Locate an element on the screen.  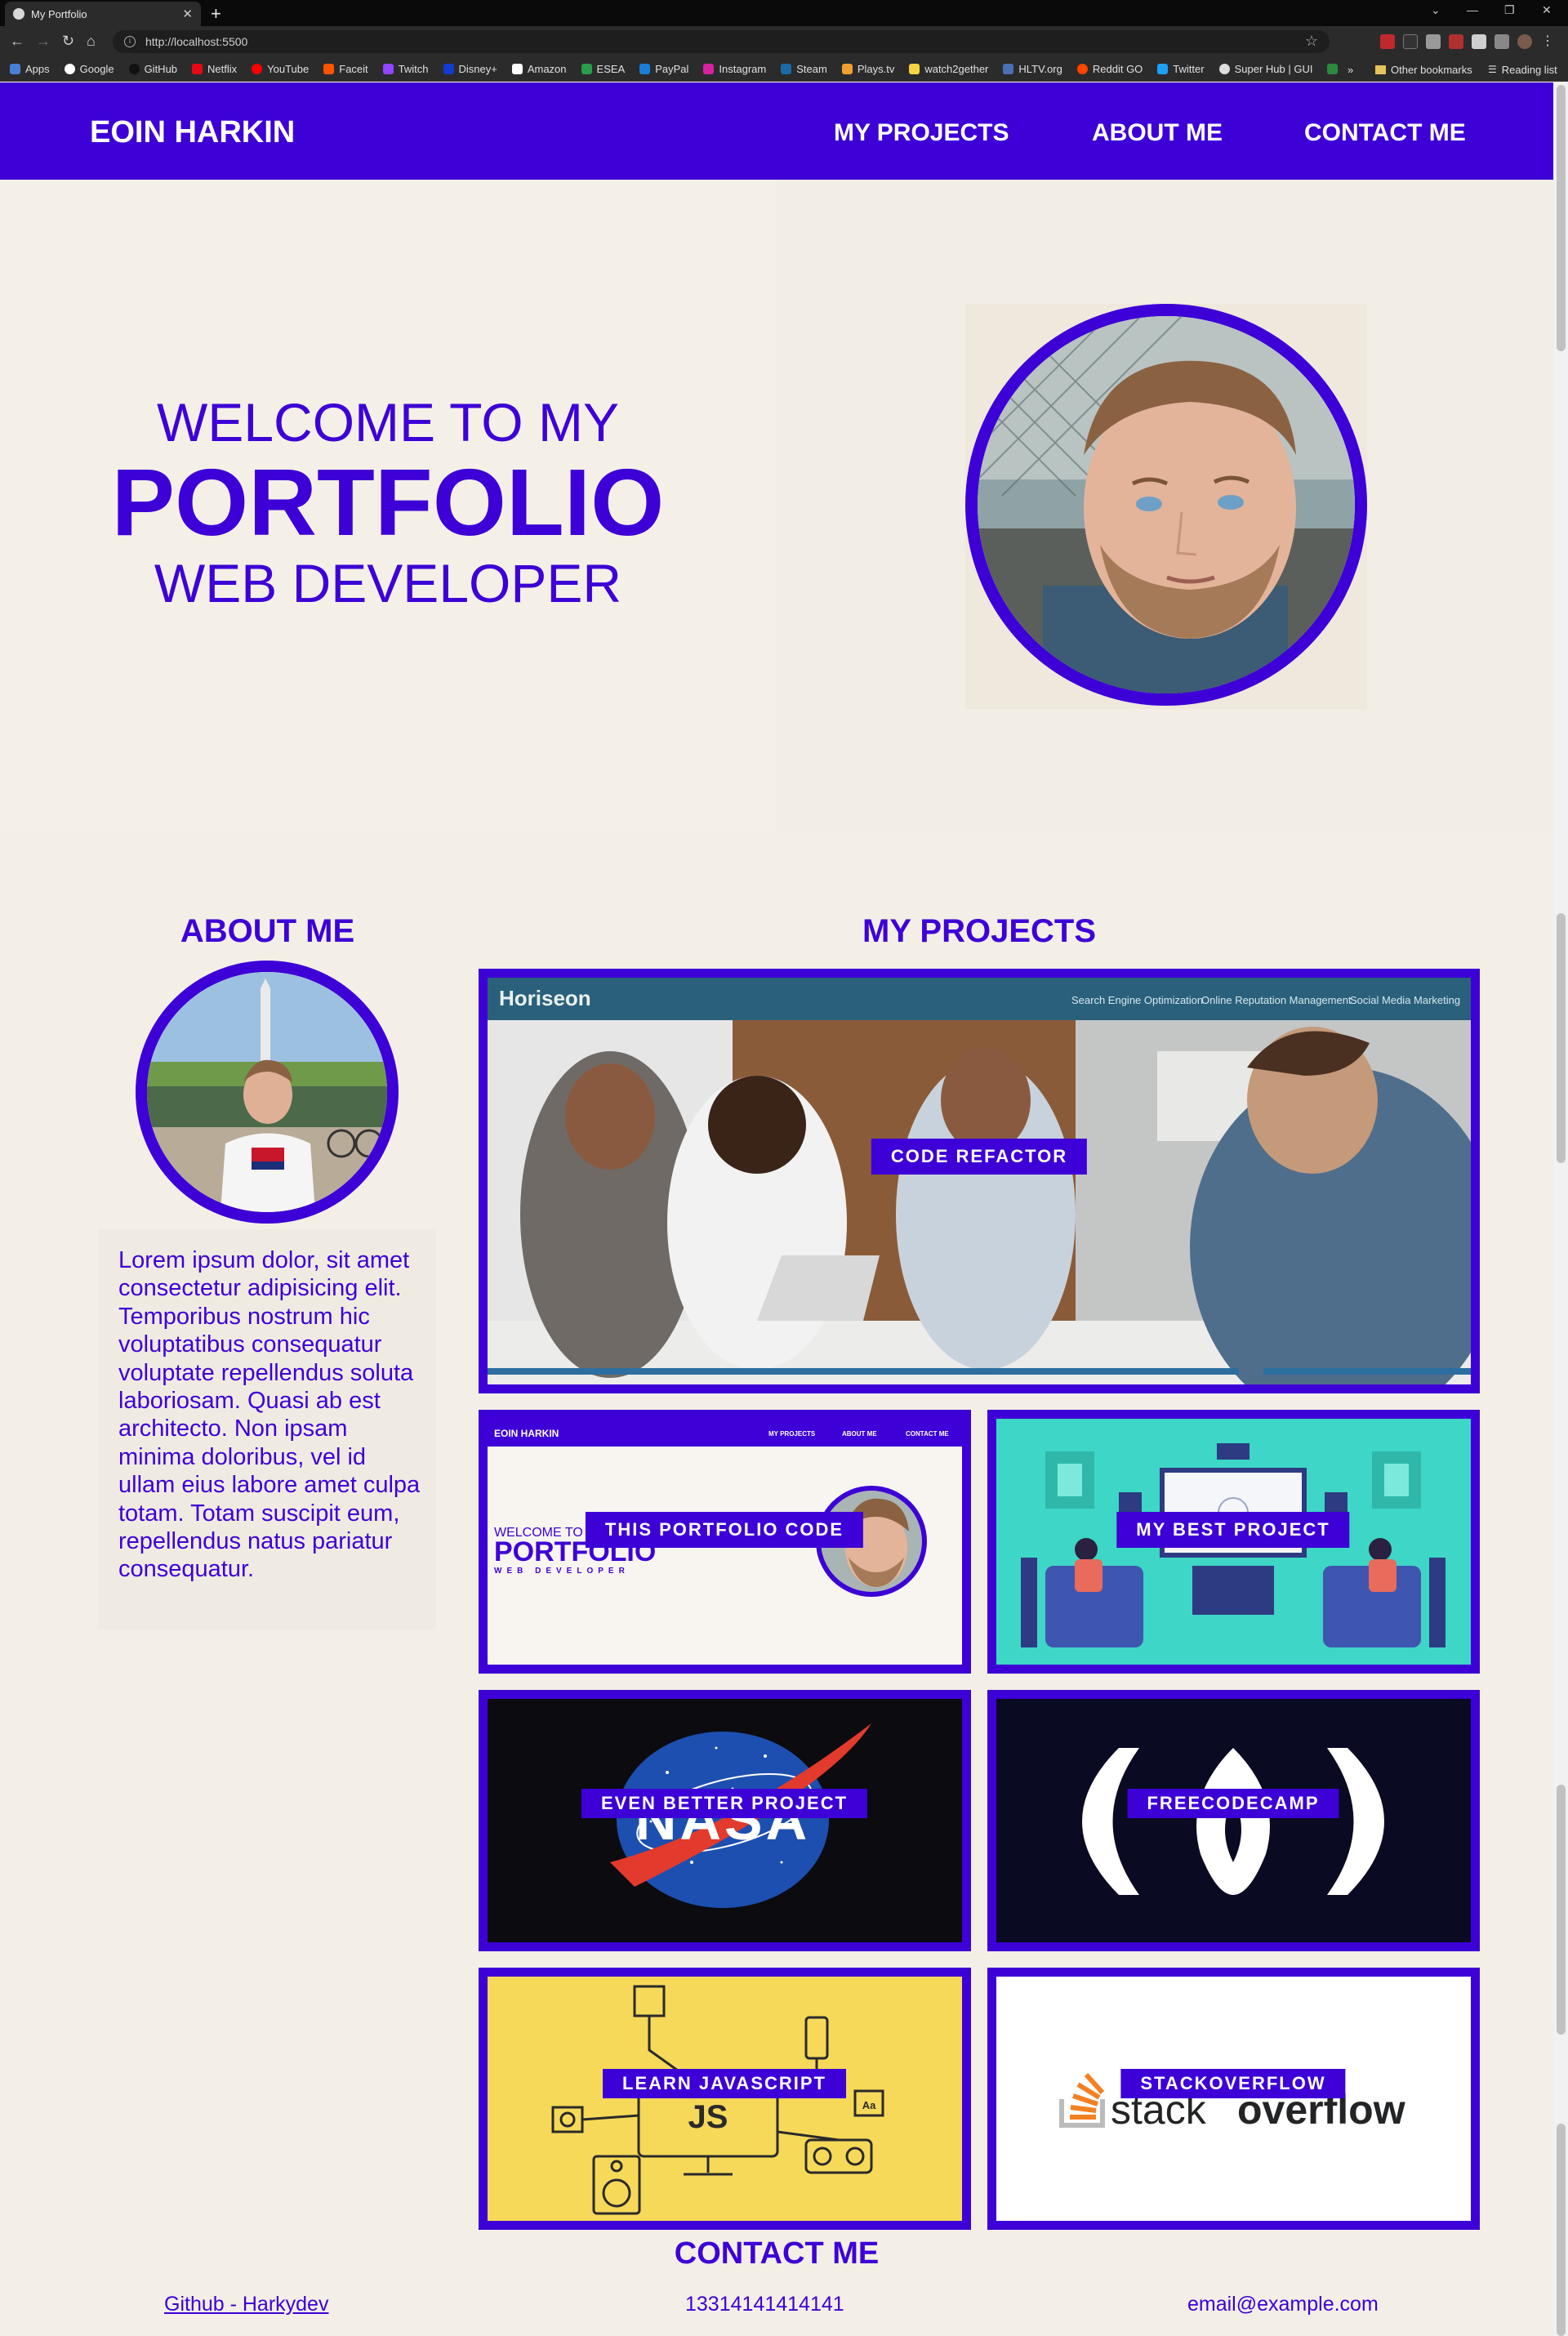
project-label-portfolio: THIS PORTFOLIO CODE is located at coordinates (724, 1530).